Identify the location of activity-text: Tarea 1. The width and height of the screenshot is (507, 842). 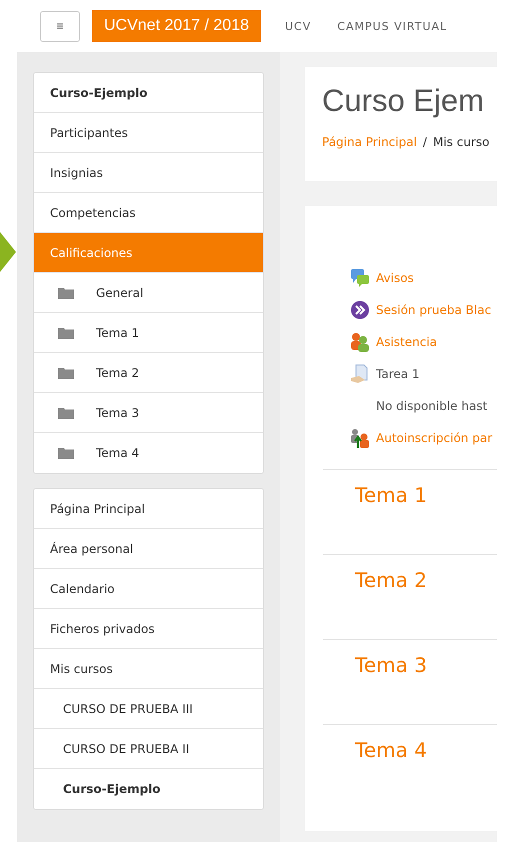
(398, 373).